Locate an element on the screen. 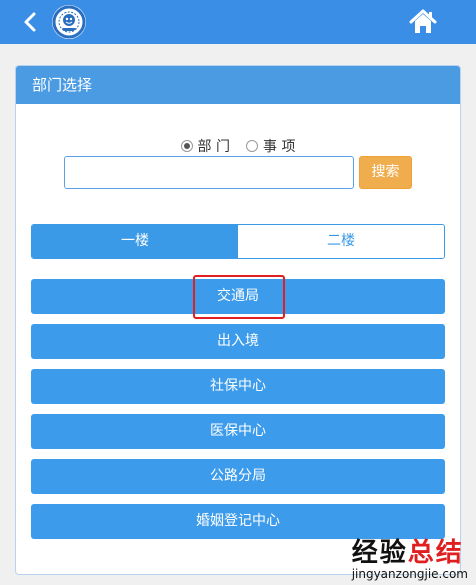 This screenshot has height=585, width=476. radio-checked-icon is located at coordinates (186, 146).